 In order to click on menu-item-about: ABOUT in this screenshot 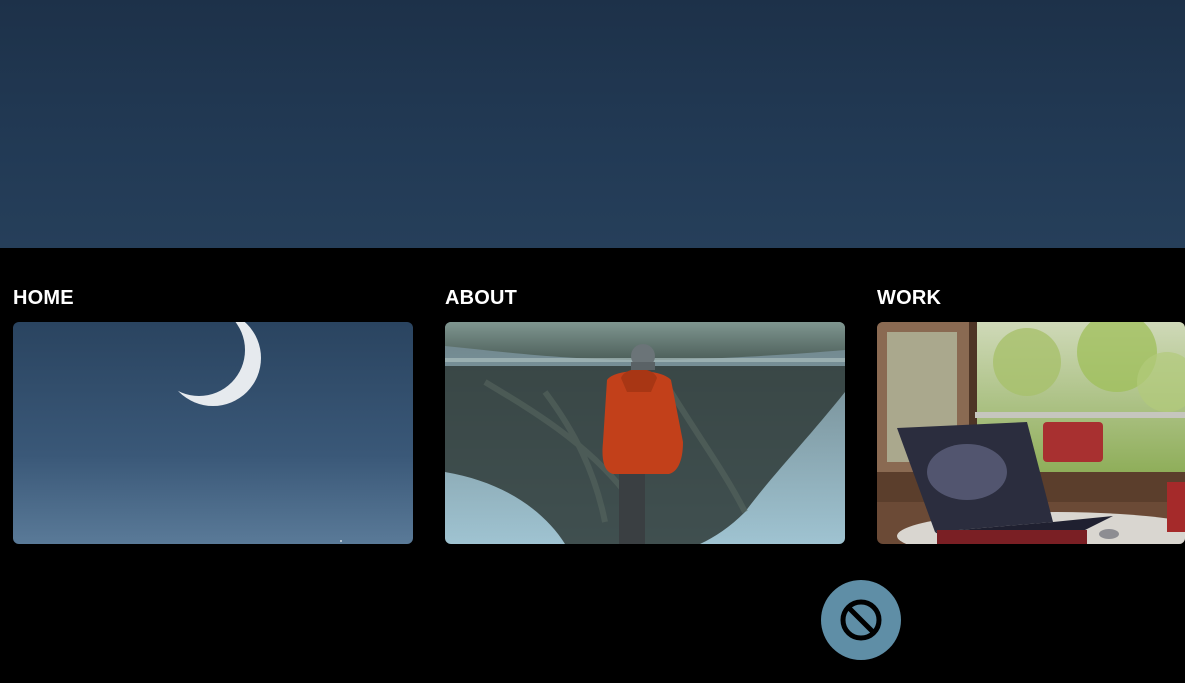, I will do `click(645, 415)`.